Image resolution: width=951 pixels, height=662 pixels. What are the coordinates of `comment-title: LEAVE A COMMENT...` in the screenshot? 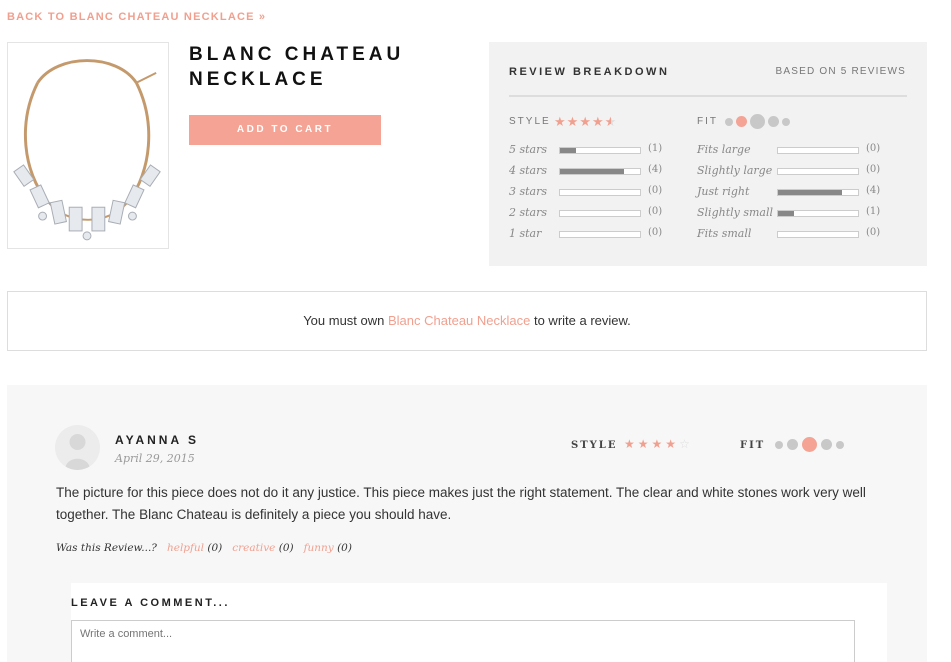 It's located at (150, 603).